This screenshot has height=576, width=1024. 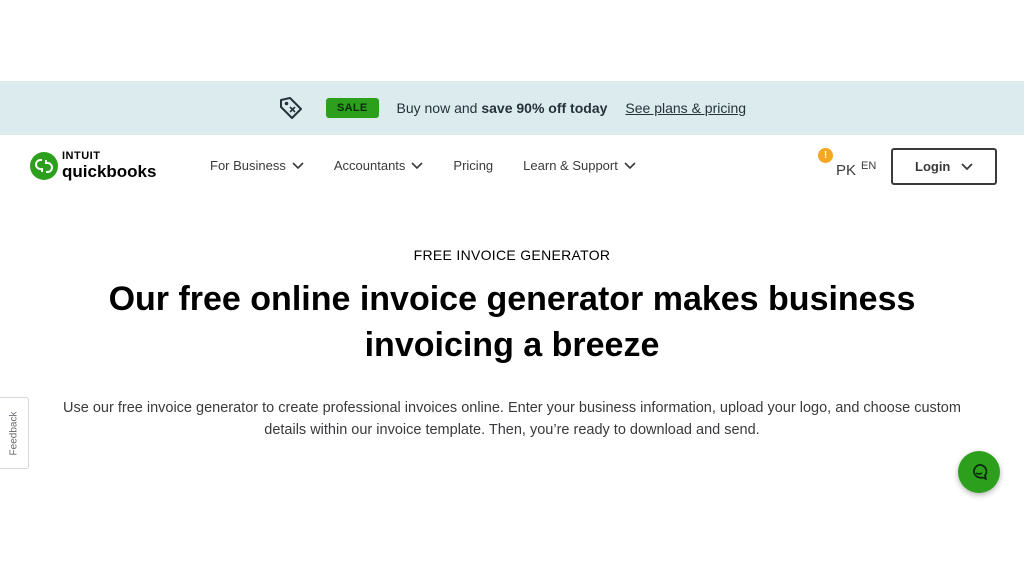 What do you see at coordinates (439, 108) in the screenshot?
I see `promo-text-prefix: Buy now and` at bounding box center [439, 108].